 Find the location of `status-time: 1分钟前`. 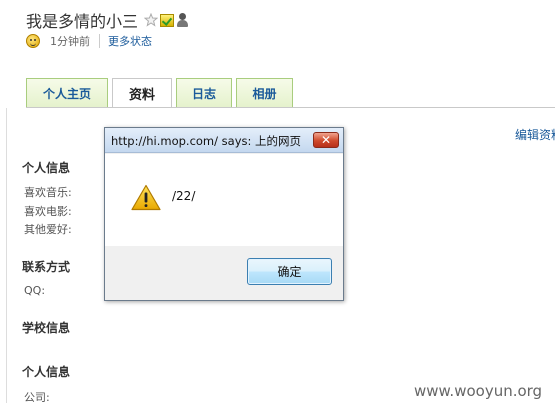

status-time: 1分钟前 is located at coordinates (70, 41).